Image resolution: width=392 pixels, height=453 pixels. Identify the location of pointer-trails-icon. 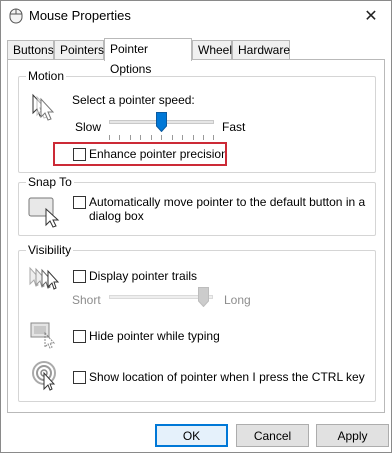
(44, 278).